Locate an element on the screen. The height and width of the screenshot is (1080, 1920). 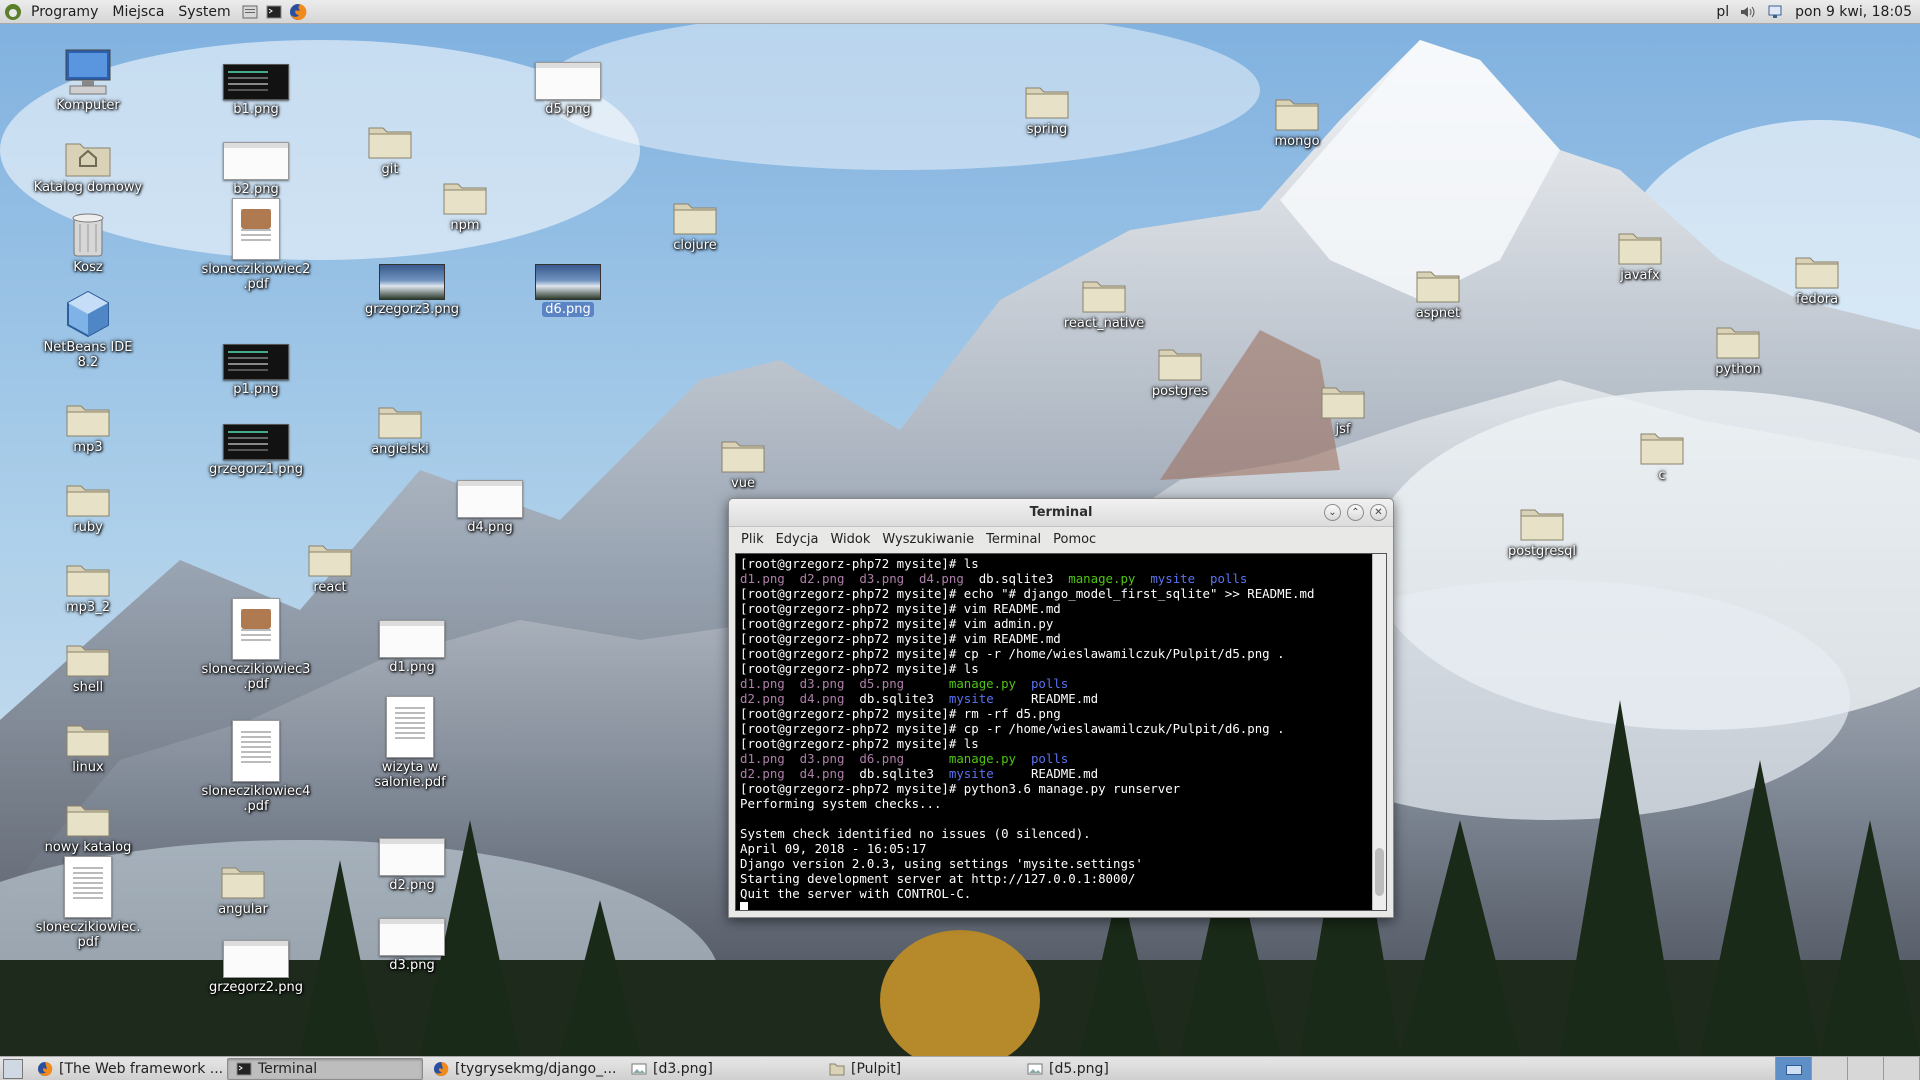
desktop-icon-nowy-katalog: nowy katalog is located at coordinates (88, 820).